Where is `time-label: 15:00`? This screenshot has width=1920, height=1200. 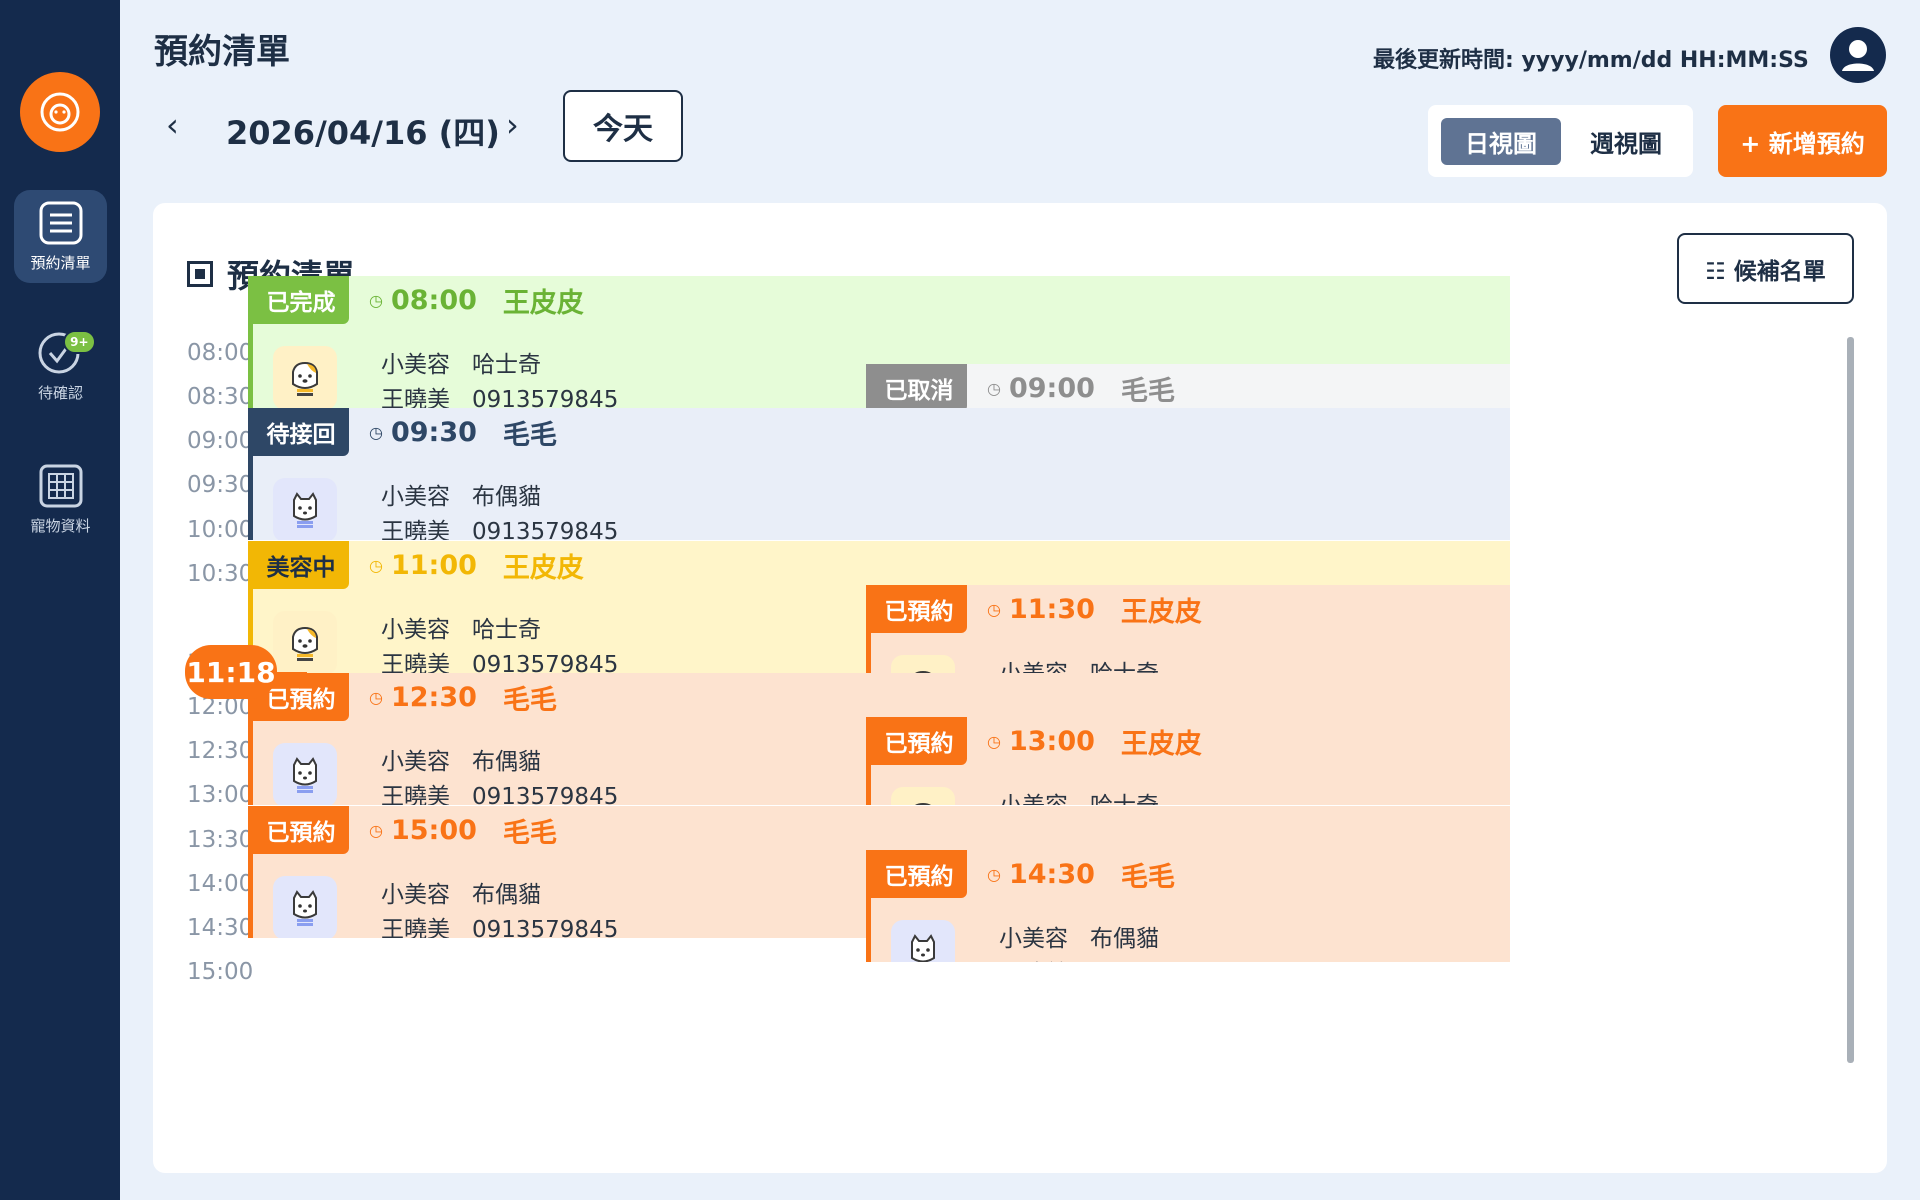
time-label: 15:00 is located at coordinates (220, 972).